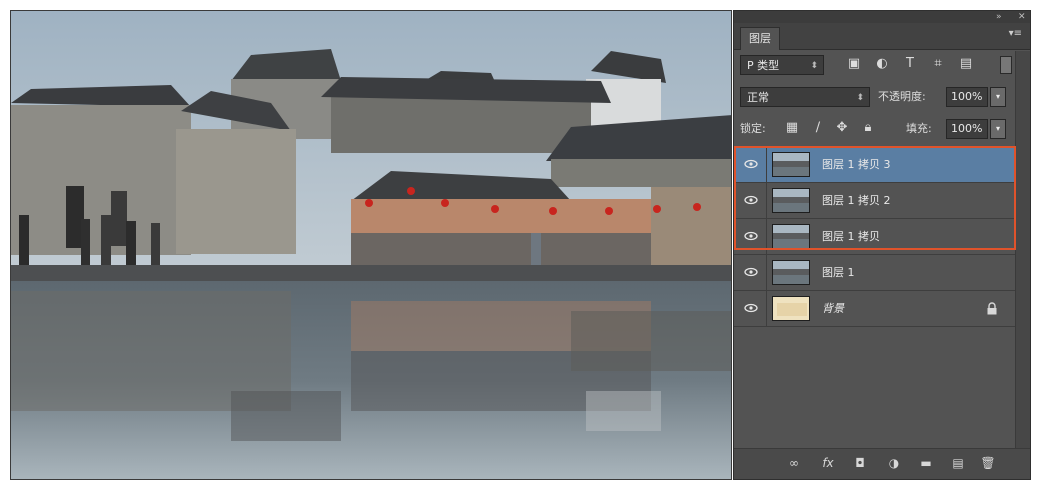 The width and height of the screenshot is (1040, 492). Describe the element at coordinates (958, 463) in the screenshot. I see `new-layer-icon: ▤` at that location.